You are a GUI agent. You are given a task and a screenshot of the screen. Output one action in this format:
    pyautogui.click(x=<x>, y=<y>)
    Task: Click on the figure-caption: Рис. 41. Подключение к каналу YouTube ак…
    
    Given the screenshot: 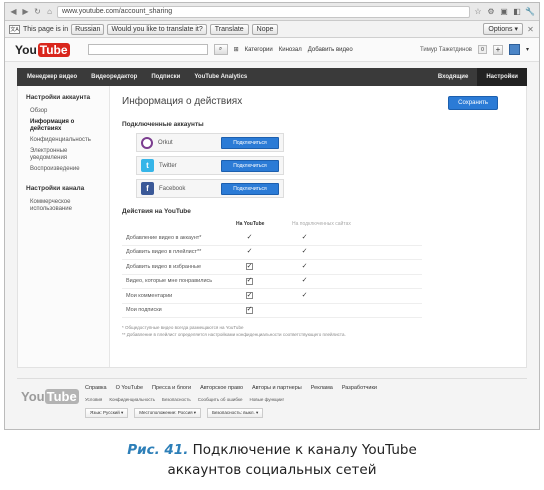 What is the action you would take?
    pyautogui.click(x=272, y=460)
    